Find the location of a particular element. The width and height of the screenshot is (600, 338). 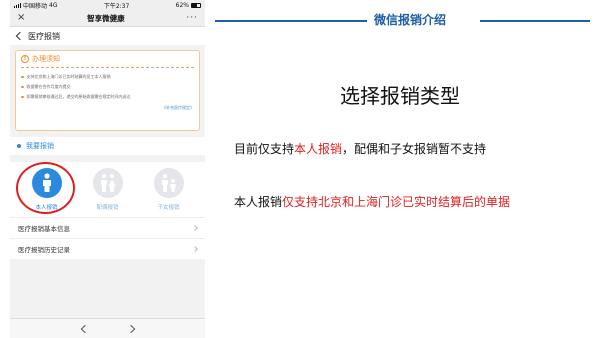

notice-item-text: 收据需在合作月度内提交 is located at coordinates (48, 86).